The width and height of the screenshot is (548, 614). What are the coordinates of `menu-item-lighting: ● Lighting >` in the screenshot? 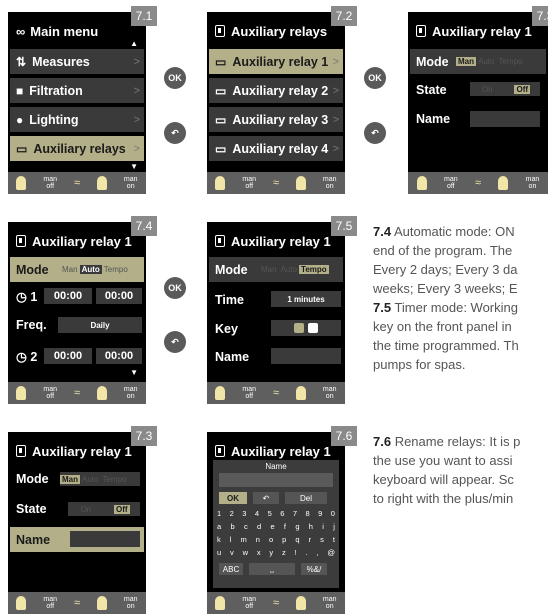 It's located at (77, 119).